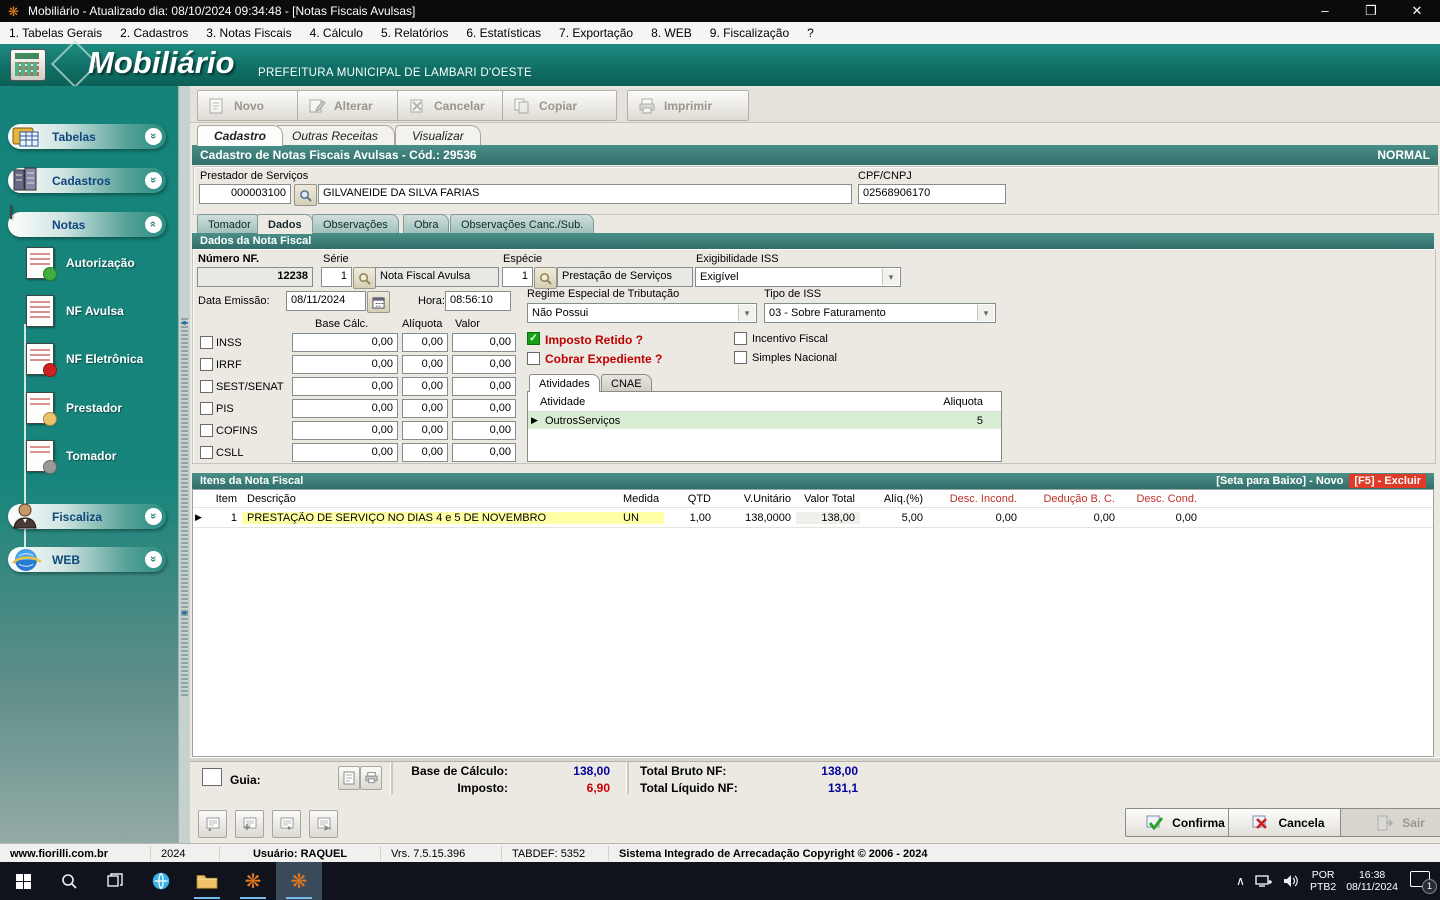 This screenshot has height=900, width=1440. I want to click on data-emissao-input: 08/11/2024, so click(326, 301).